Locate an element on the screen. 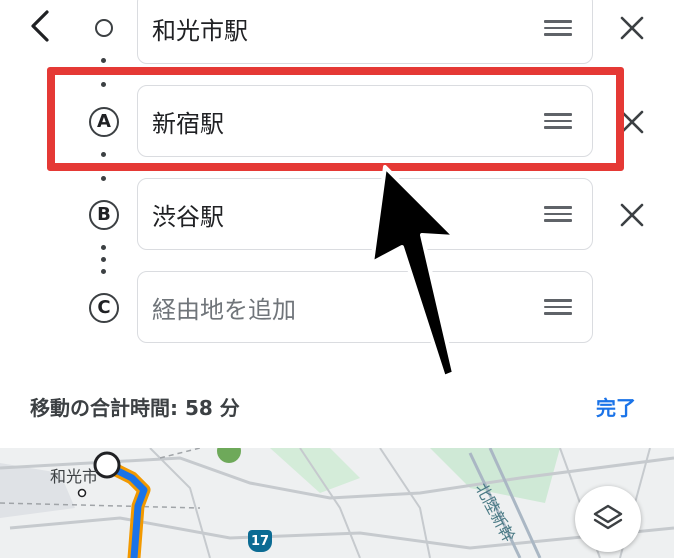  layers-icon is located at coordinates (608, 517).